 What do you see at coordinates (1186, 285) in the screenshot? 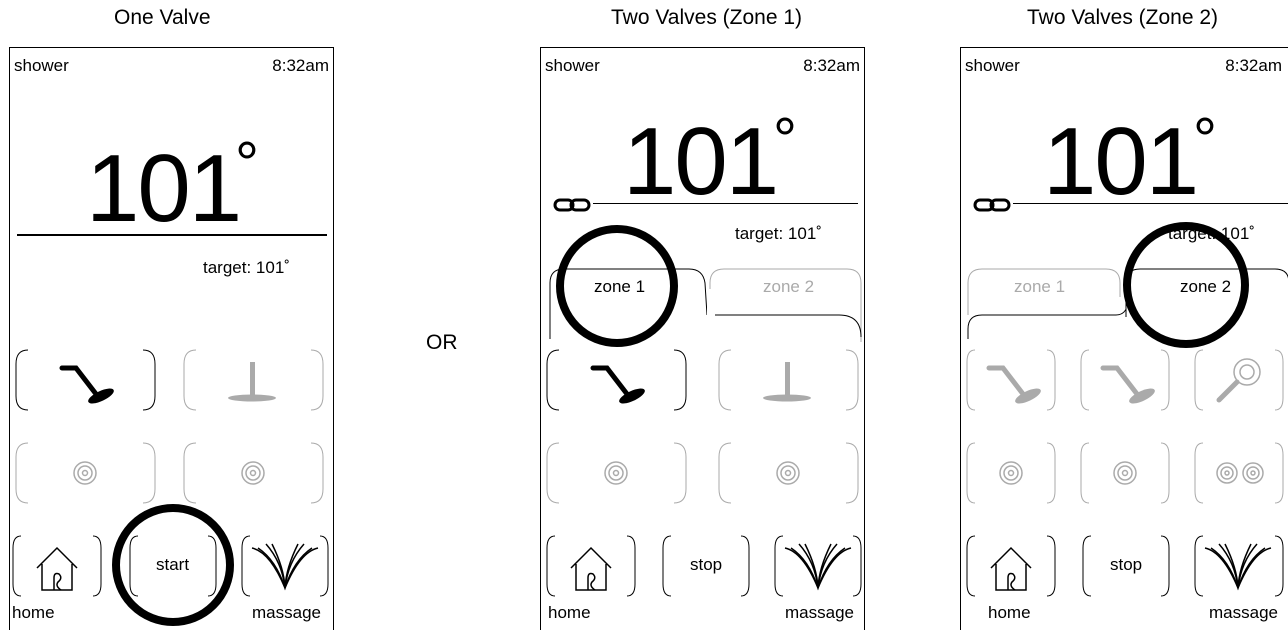
I see `zone-2-highlight-circle` at bounding box center [1186, 285].